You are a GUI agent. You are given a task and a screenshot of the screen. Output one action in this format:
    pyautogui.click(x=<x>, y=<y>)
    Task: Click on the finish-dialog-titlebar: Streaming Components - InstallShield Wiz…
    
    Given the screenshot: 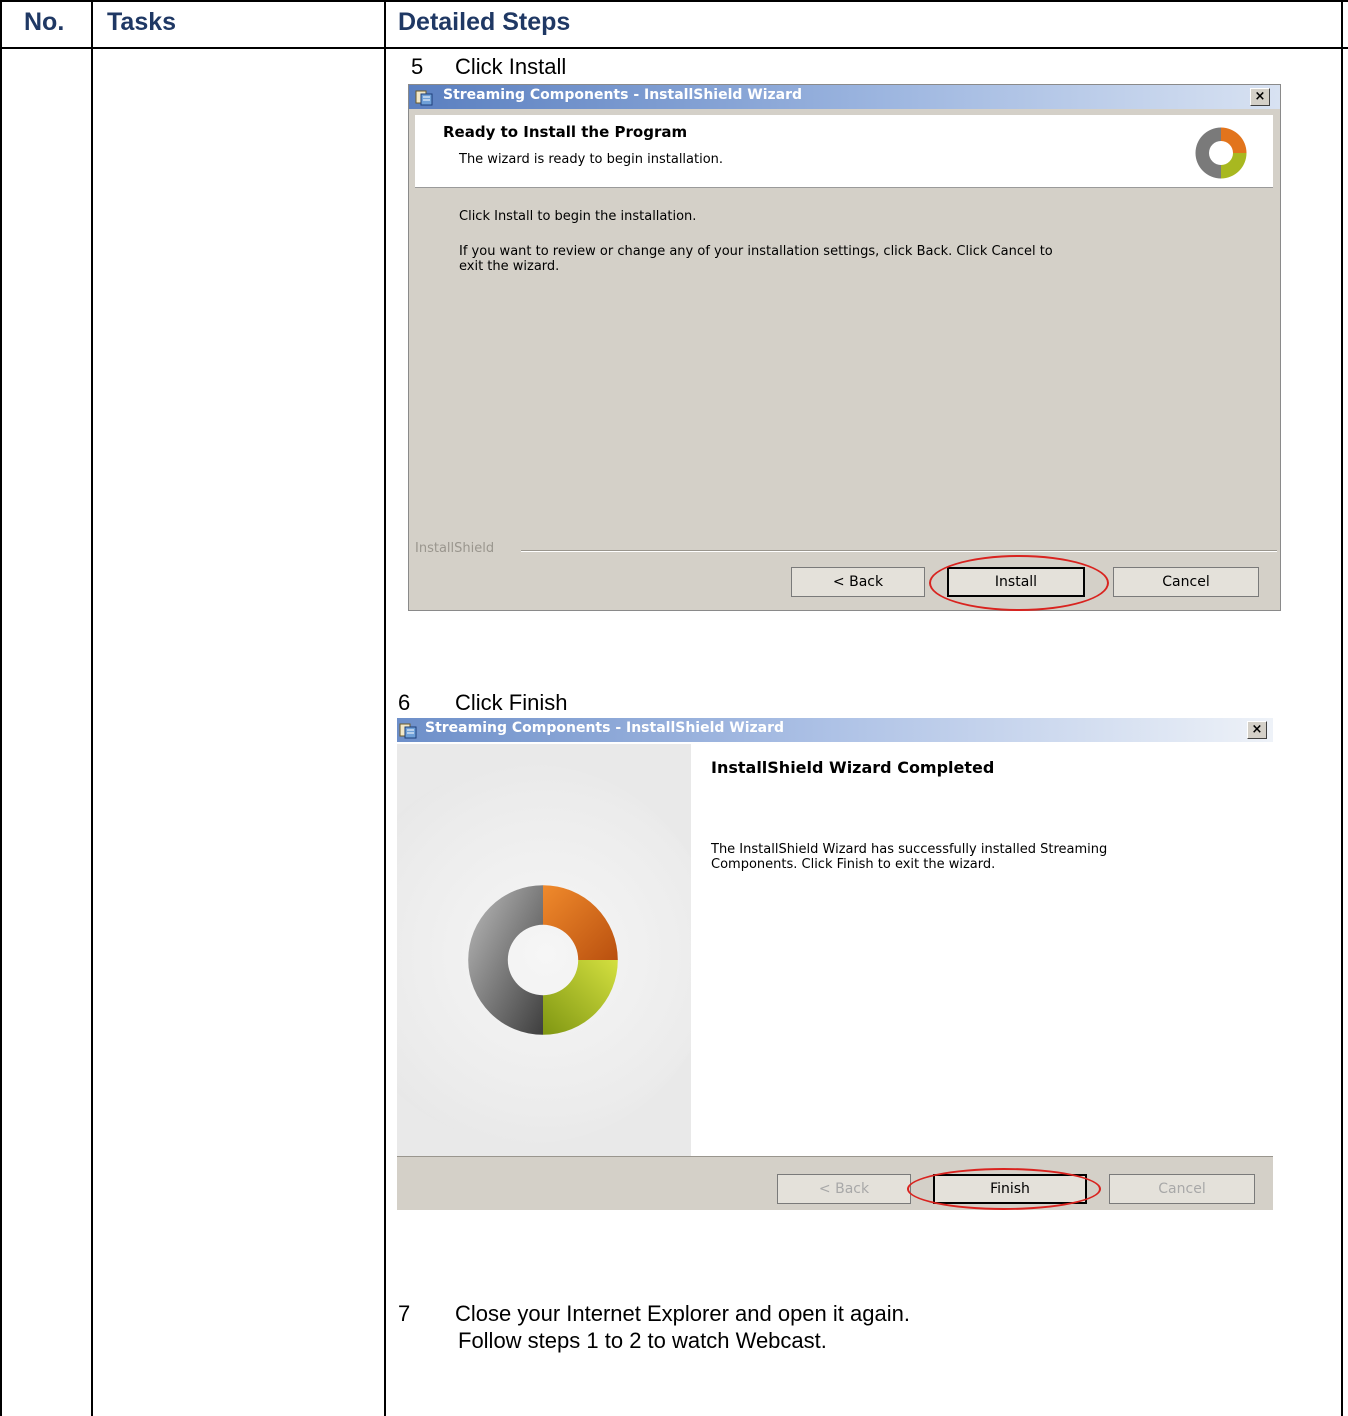 What is the action you would take?
    pyautogui.click(x=835, y=730)
    